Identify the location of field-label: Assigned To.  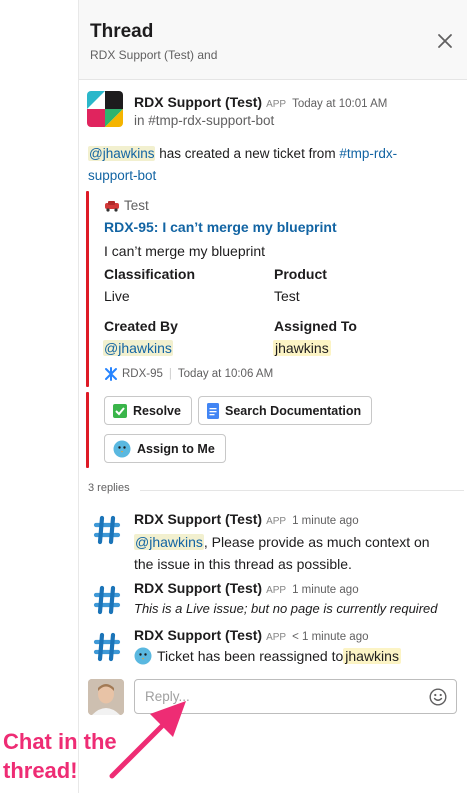
(315, 326).